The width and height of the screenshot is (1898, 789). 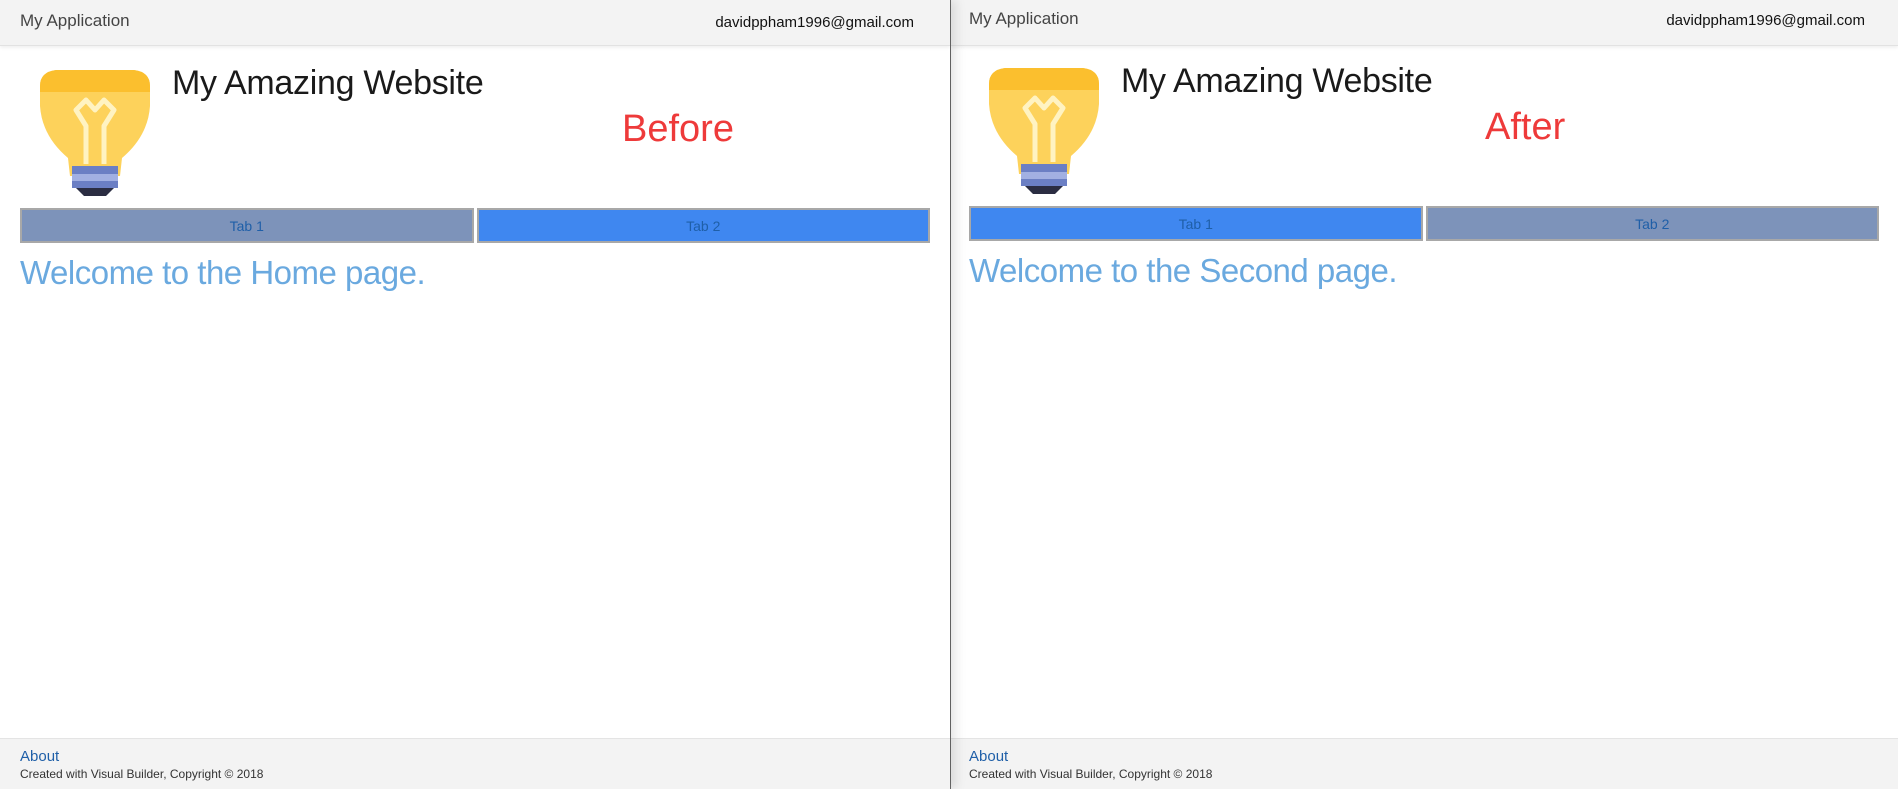 What do you see at coordinates (1183, 270) in the screenshot?
I see `welcome-message: Welcome to the Second page.` at bounding box center [1183, 270].